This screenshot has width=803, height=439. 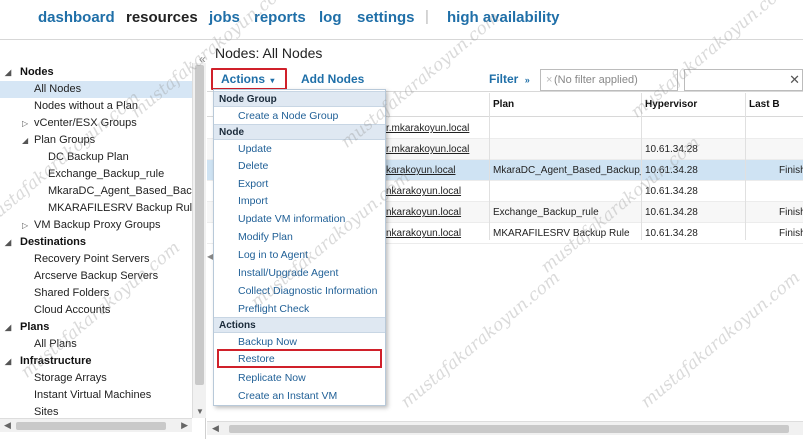 I want to click on tree-vertical-scrollbar: ▼, so click(x=199, y=240).